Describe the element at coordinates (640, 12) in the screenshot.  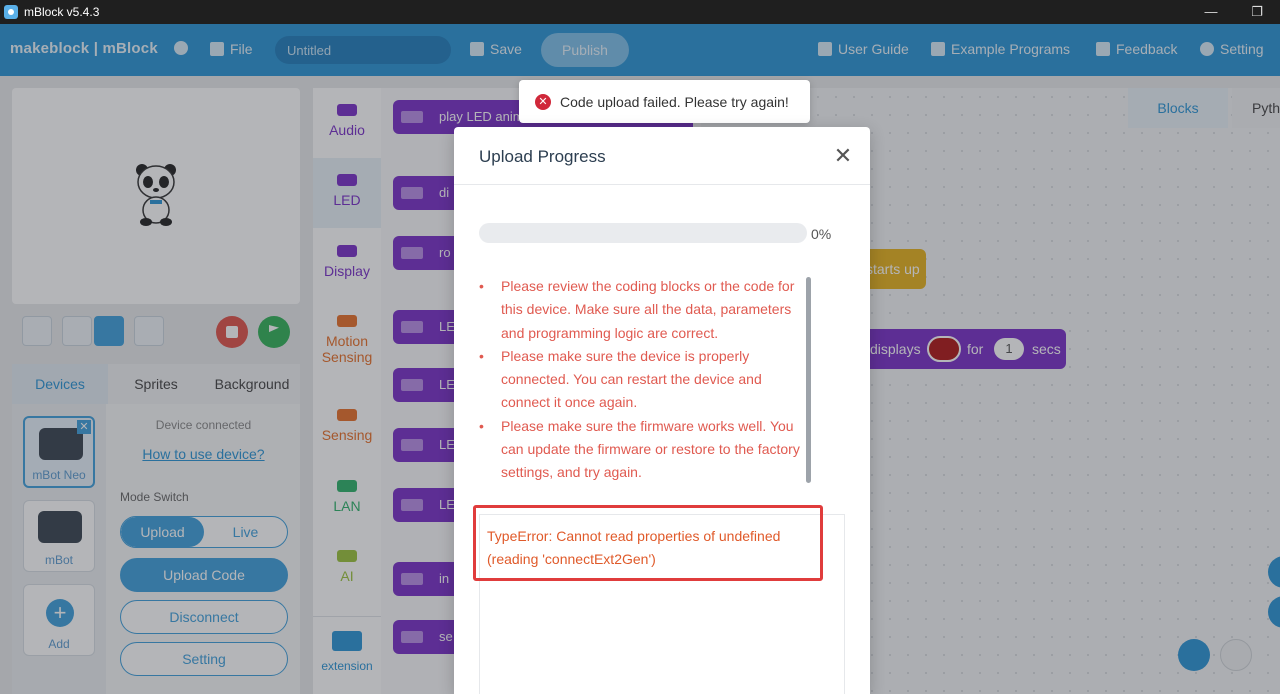
I see `window-titlebar: mBlock v5.4.3 — ❐` at that location.